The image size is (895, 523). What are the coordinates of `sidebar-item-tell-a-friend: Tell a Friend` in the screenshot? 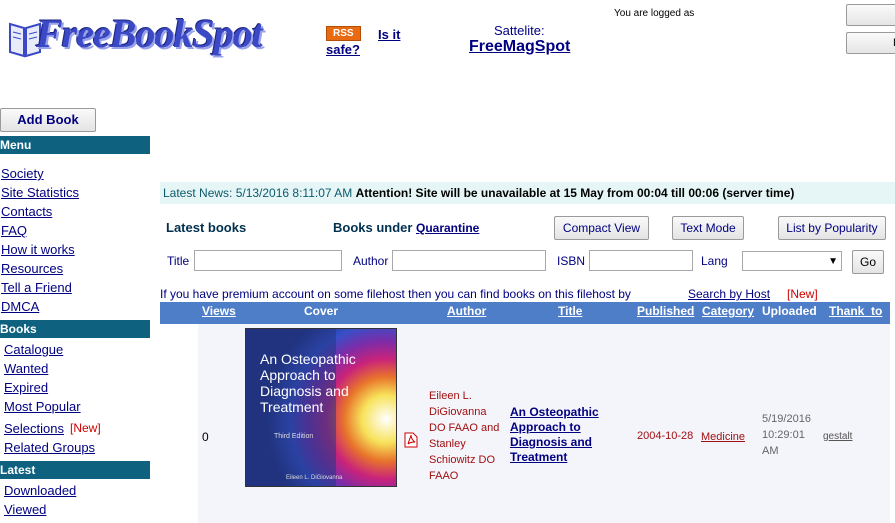 It's located at (36, 287).